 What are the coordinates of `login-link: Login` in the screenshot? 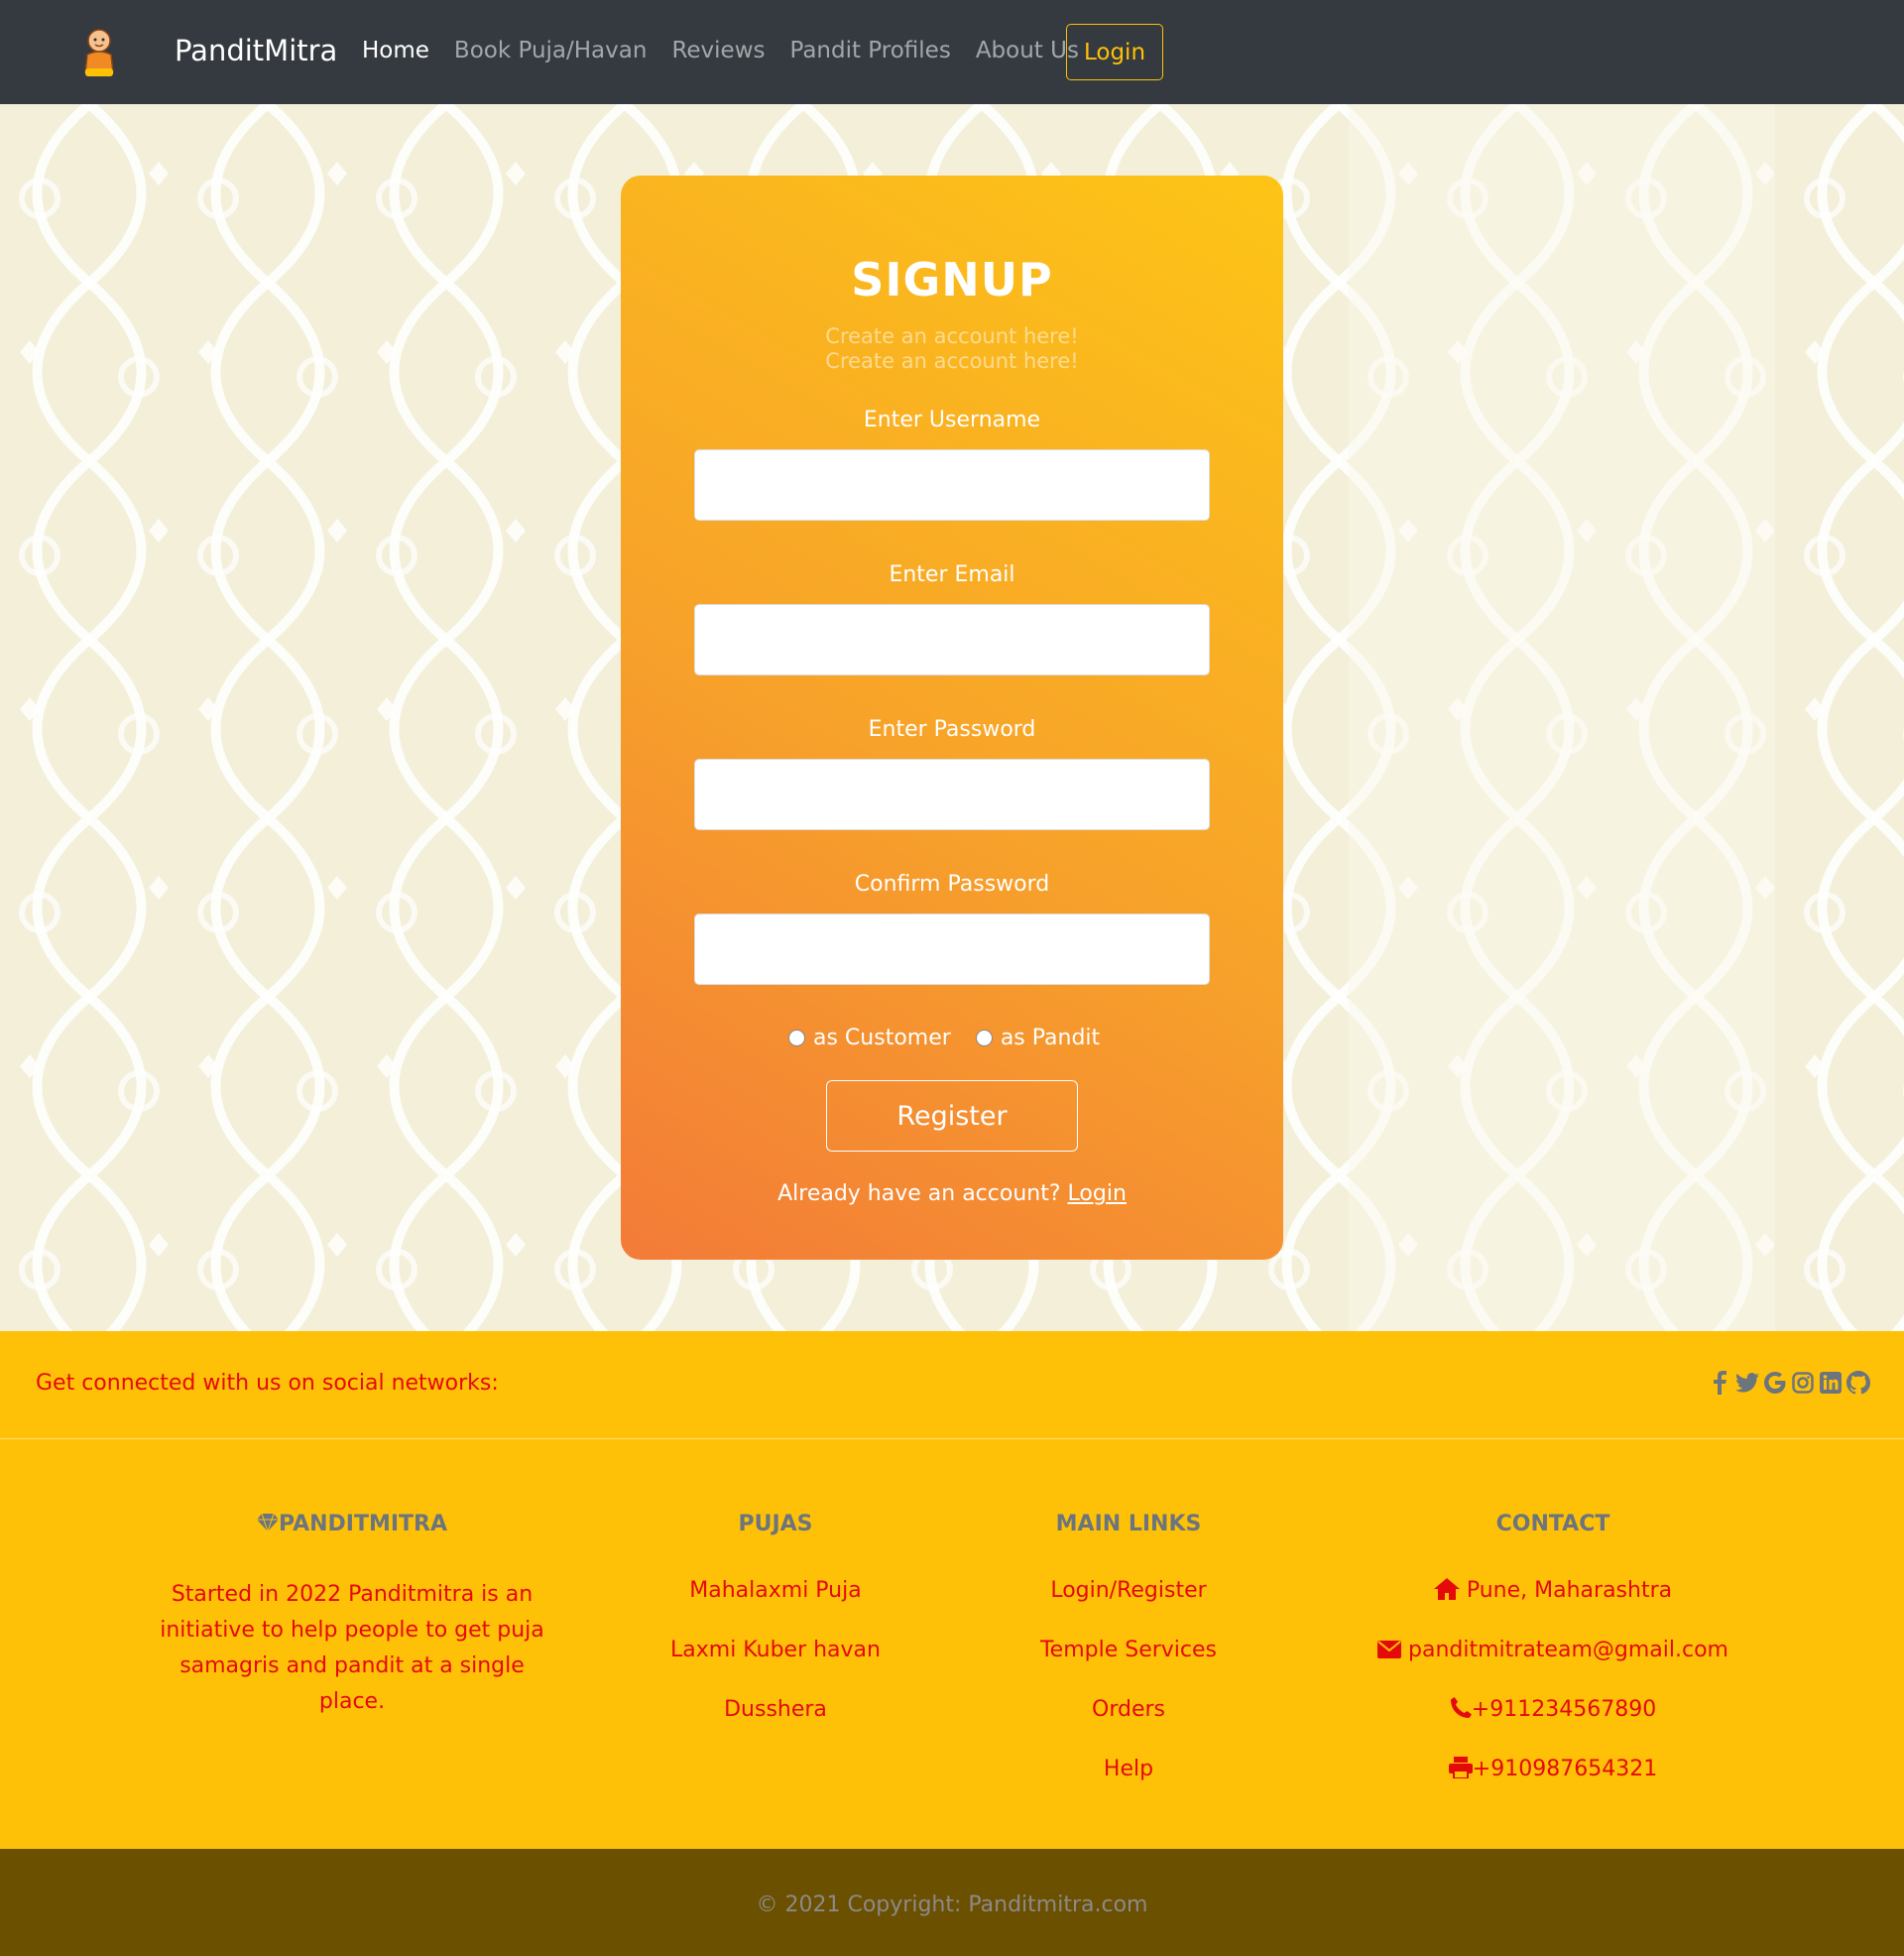 It's located at (1097, 1193).